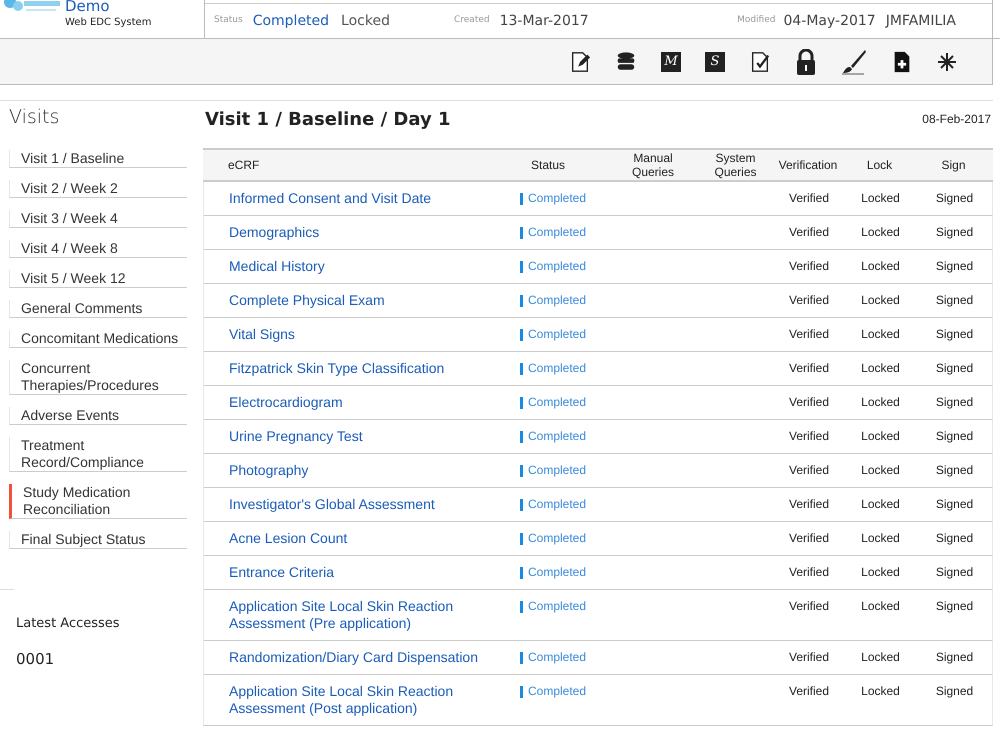 The image size is (1000, 750). Describe the element at coordinates (98, 540) in the screenshot. I see `visit-nav-item: Final Subject Status` at that location.